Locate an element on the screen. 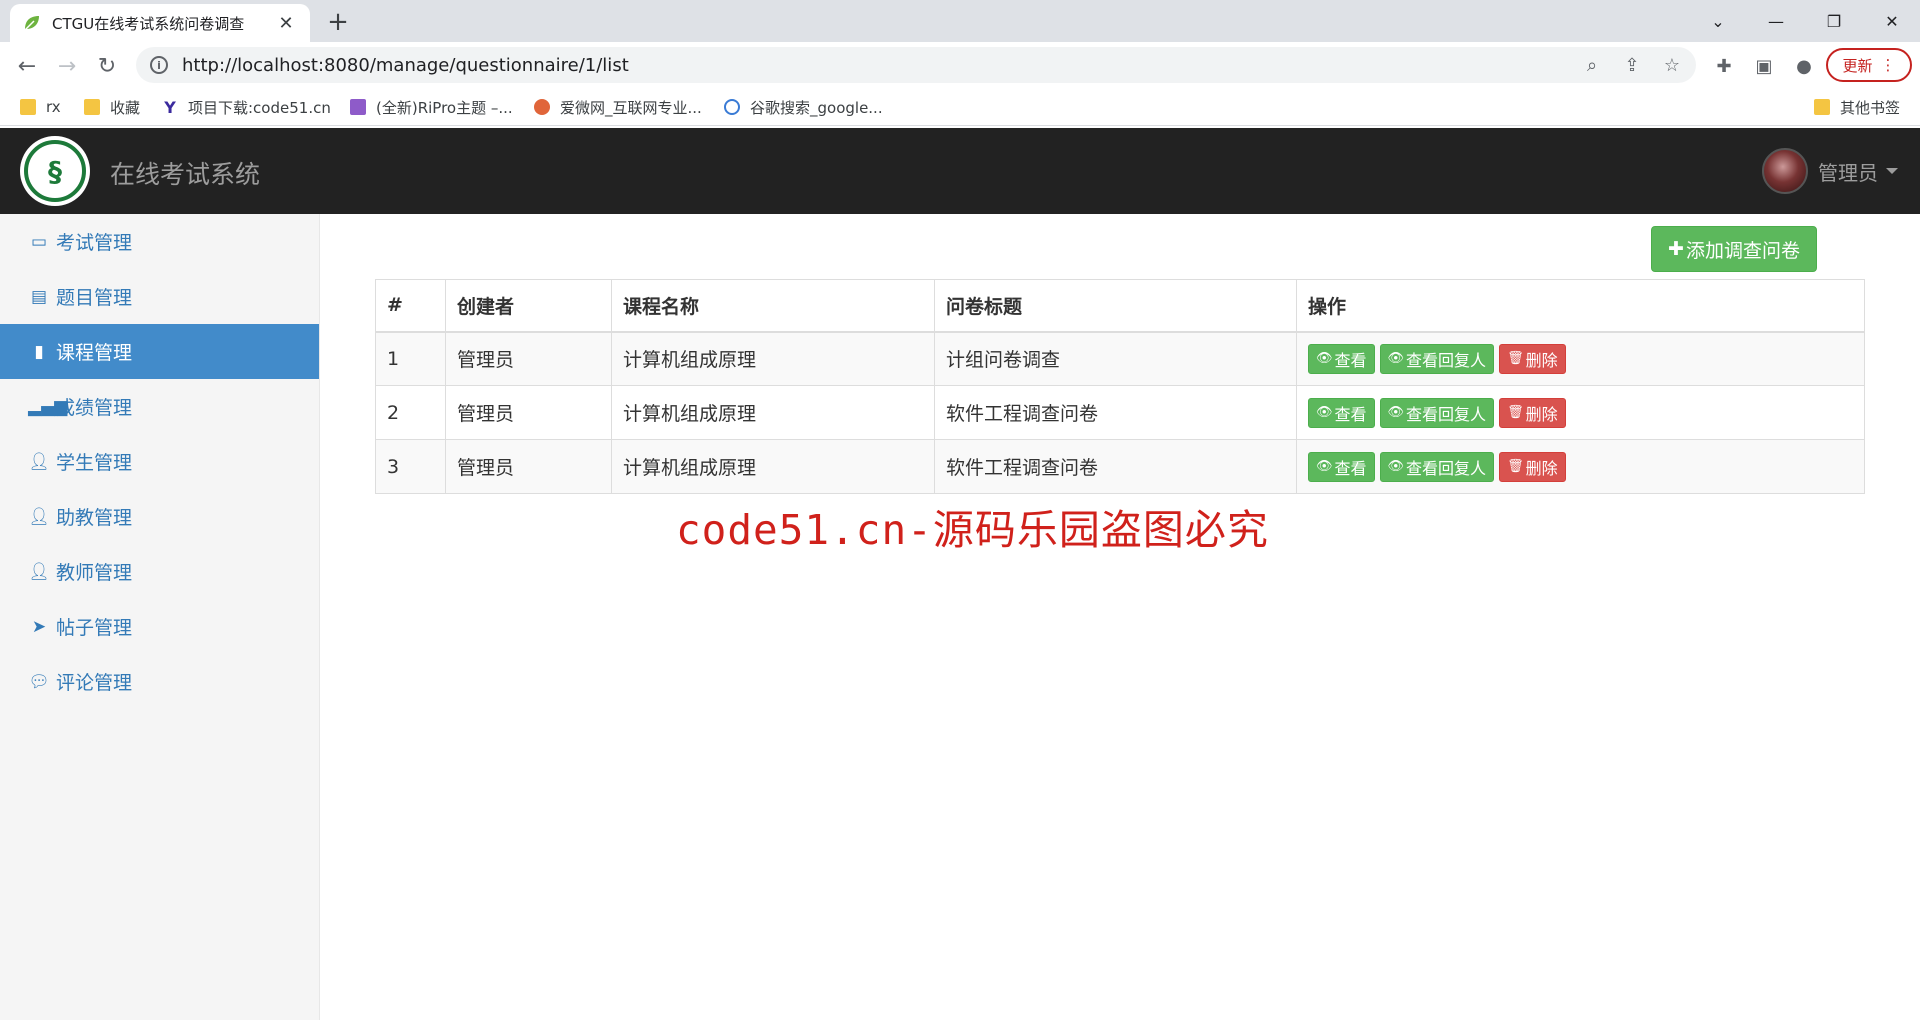  aiwei-icon is located at coordinates (542, 107).